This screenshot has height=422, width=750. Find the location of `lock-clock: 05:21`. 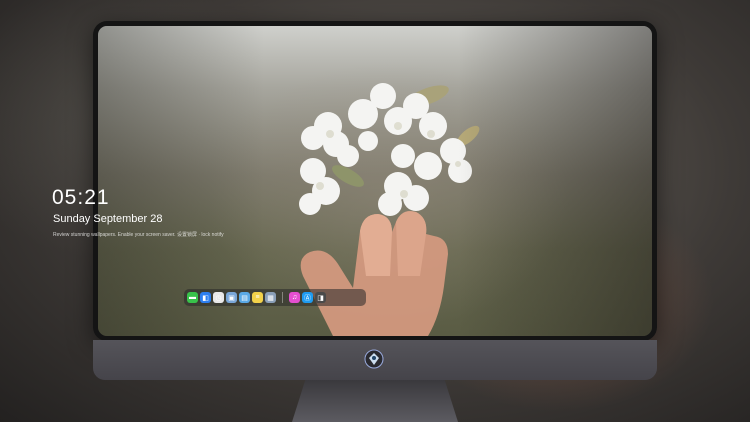

lock-clock: 05:21 is located at coordinates (81, 197).